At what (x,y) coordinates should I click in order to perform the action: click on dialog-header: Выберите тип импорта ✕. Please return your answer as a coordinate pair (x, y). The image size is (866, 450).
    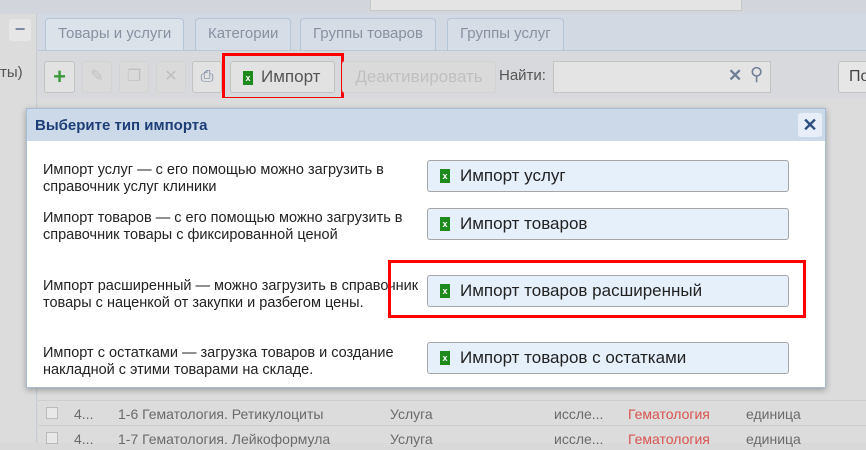
    Looking at the image, I should click on (426, 125).